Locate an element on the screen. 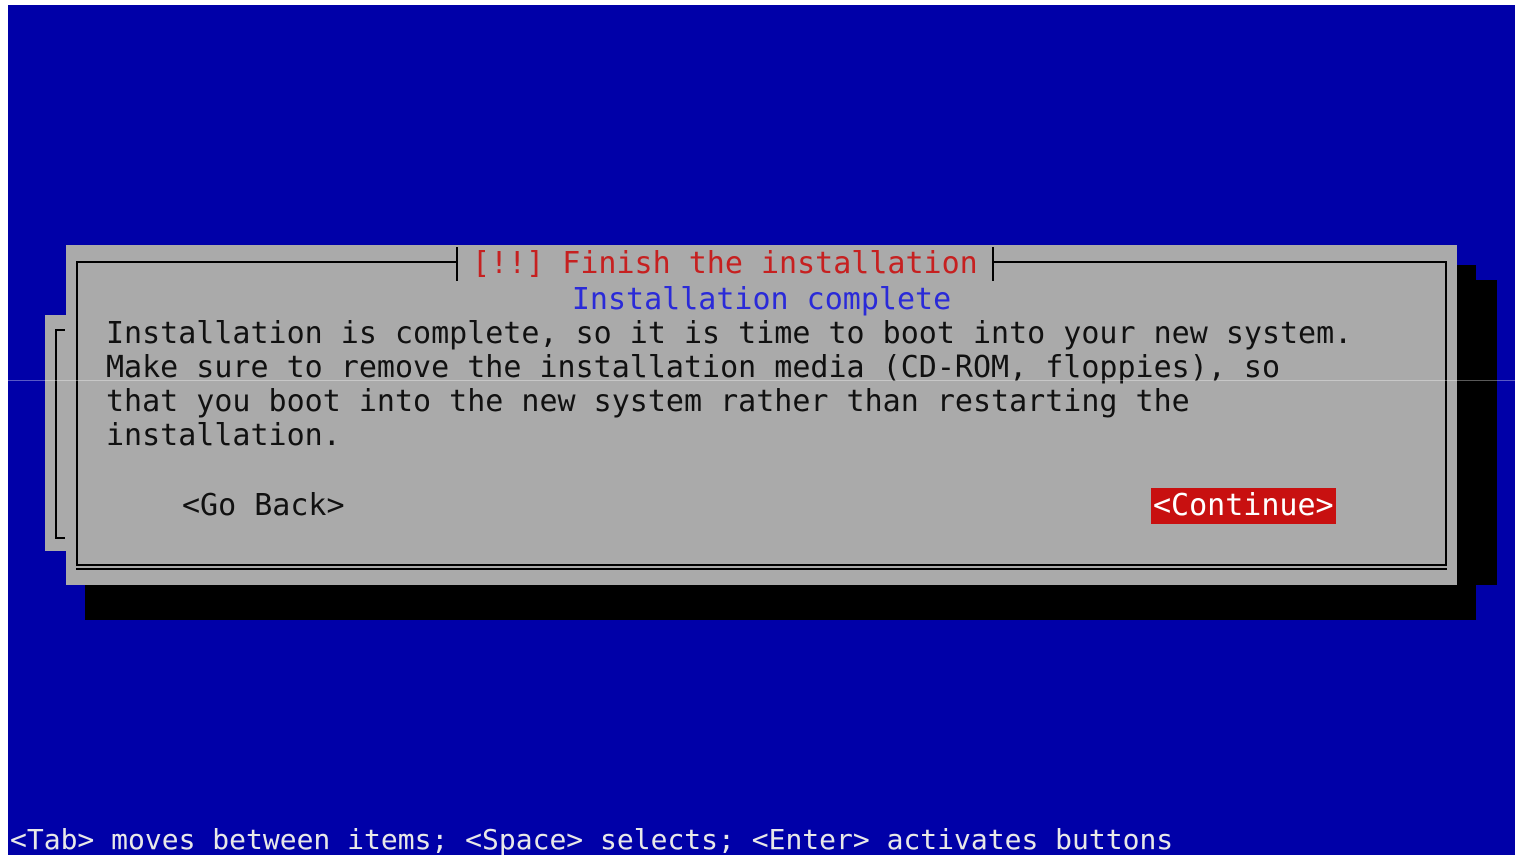 The height and width of the screenshot is (855, 1515). dialog-title: [!!] Finish the installation is located at coordinates (725, 264).